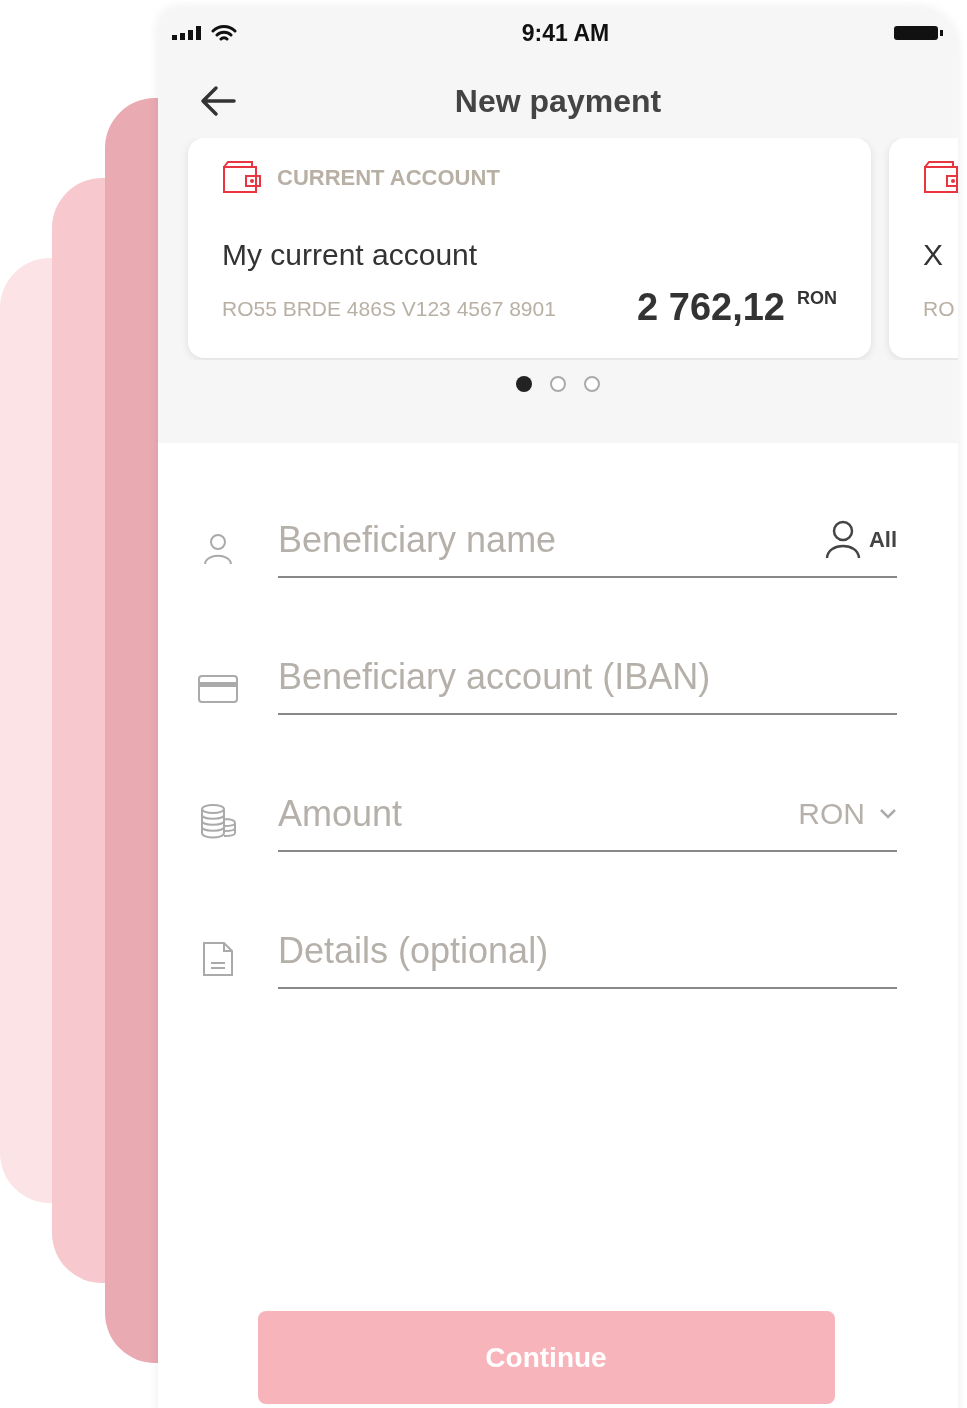 This screenshot has height=1408, width=967. What do you see at coordinates (529, 248) in the screenshot?
I see `account-card: CURRENT ACCOUNT My current account RO55 BRDE 486S V123 4567 8901 2 762,12 RON` at bounding box center [529, 248].